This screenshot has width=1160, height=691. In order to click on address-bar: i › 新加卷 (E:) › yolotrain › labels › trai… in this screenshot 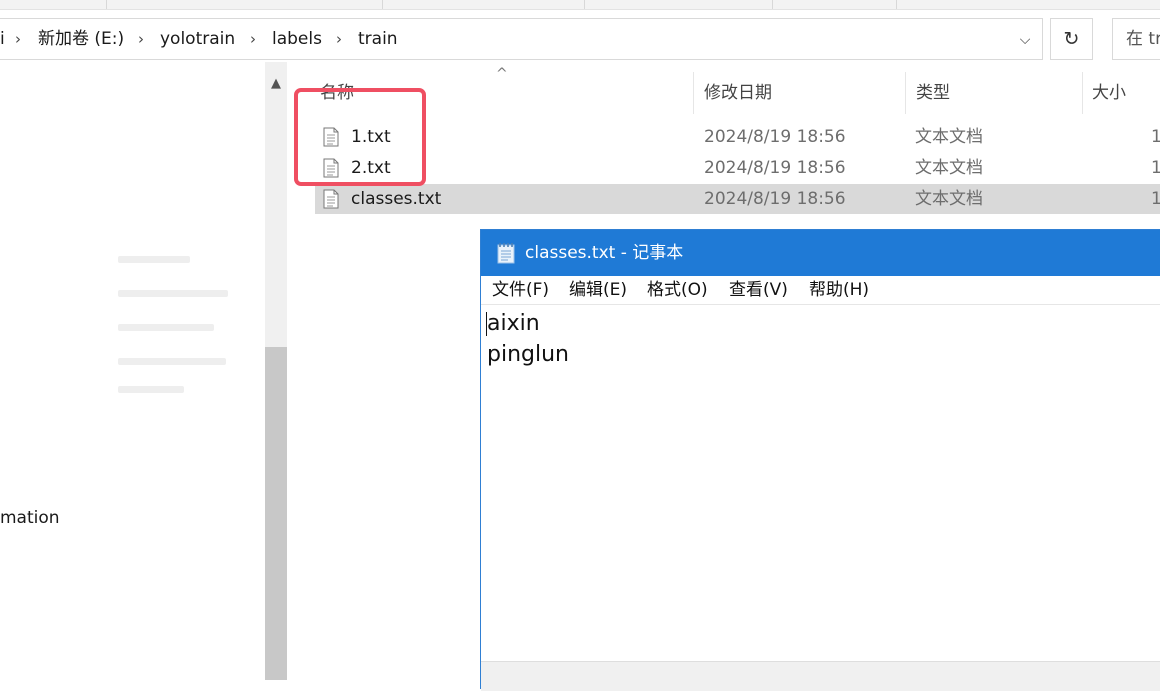, I will do `click(521, 39)`.